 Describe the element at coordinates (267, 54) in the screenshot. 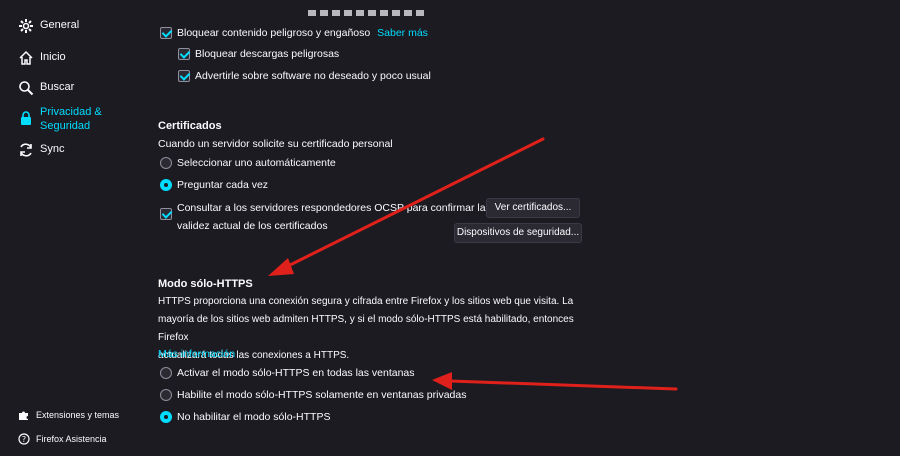

I see `block-downloads-label: Bloquear descargas peligrosas` at that location.